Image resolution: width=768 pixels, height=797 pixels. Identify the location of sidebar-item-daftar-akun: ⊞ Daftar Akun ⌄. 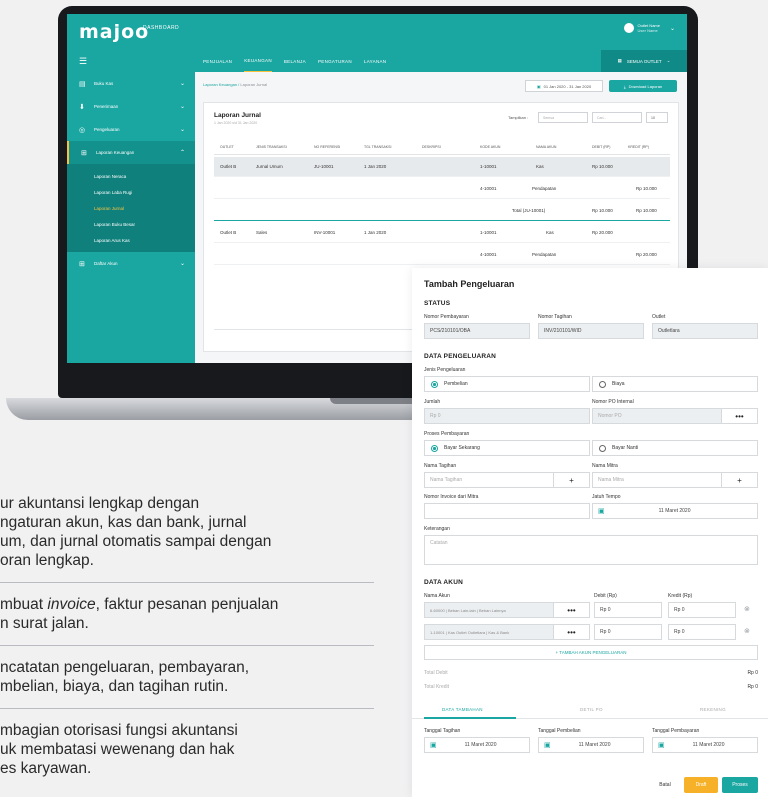
(131, 263).